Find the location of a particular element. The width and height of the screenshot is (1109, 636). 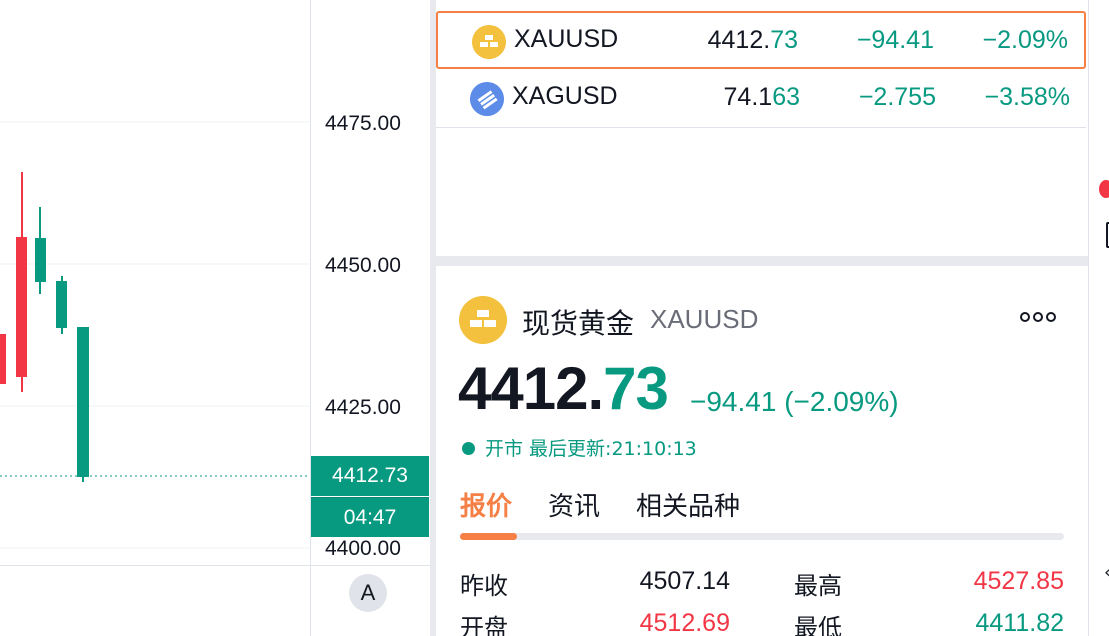

auto-scale-button: A is located at coordinates (368, 593).